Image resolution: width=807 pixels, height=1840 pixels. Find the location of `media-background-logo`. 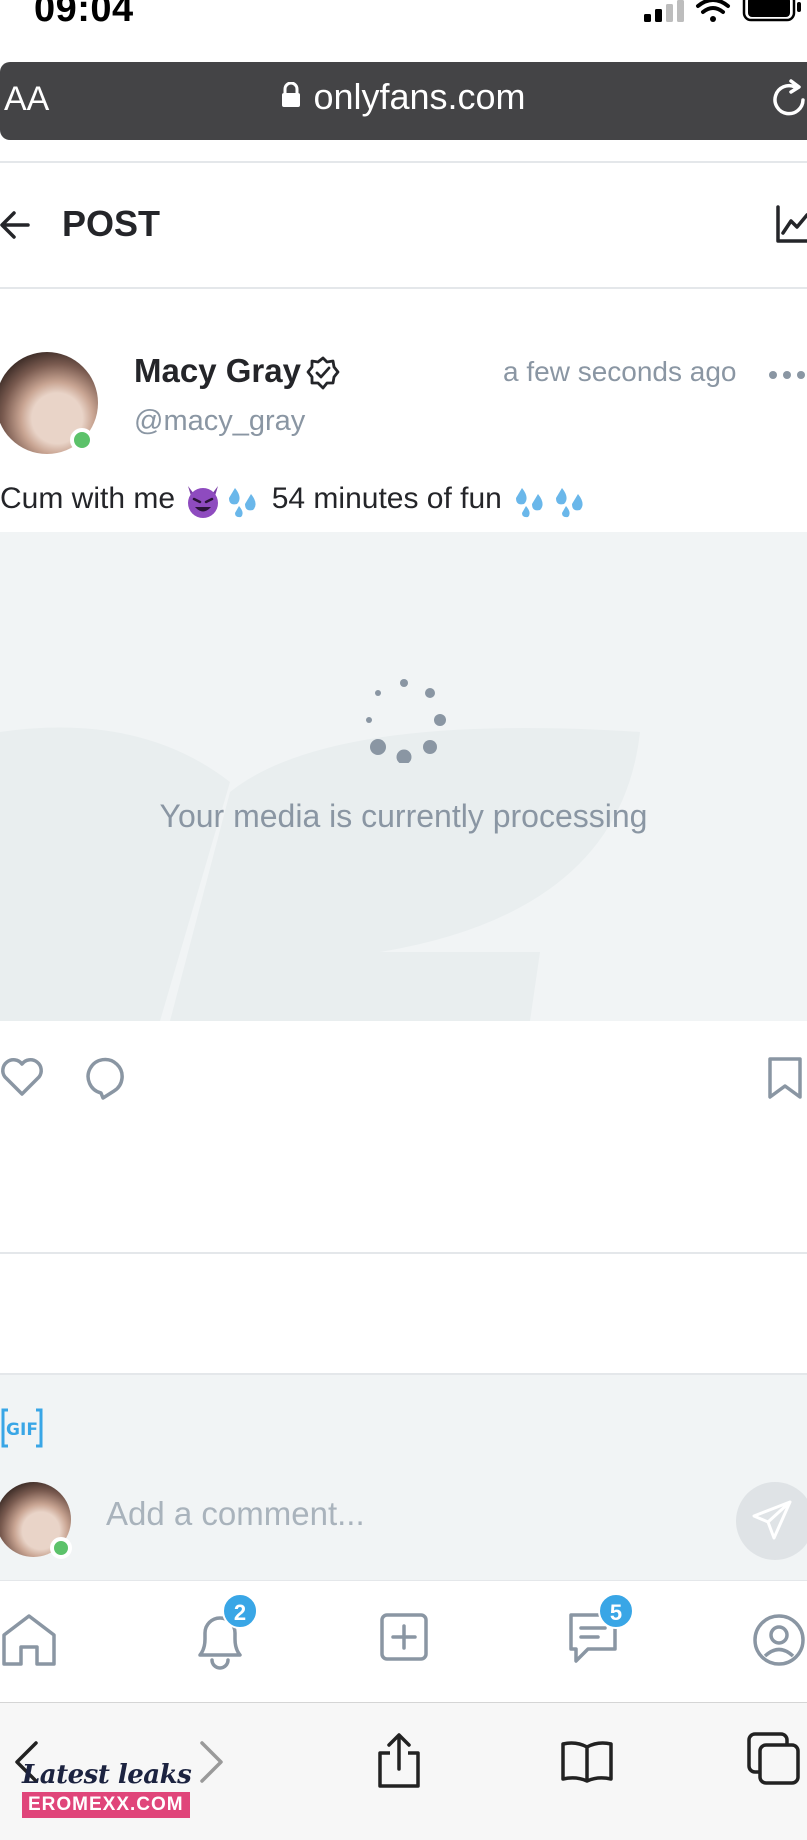

media-background-logo is located at coordinates (320, 874).